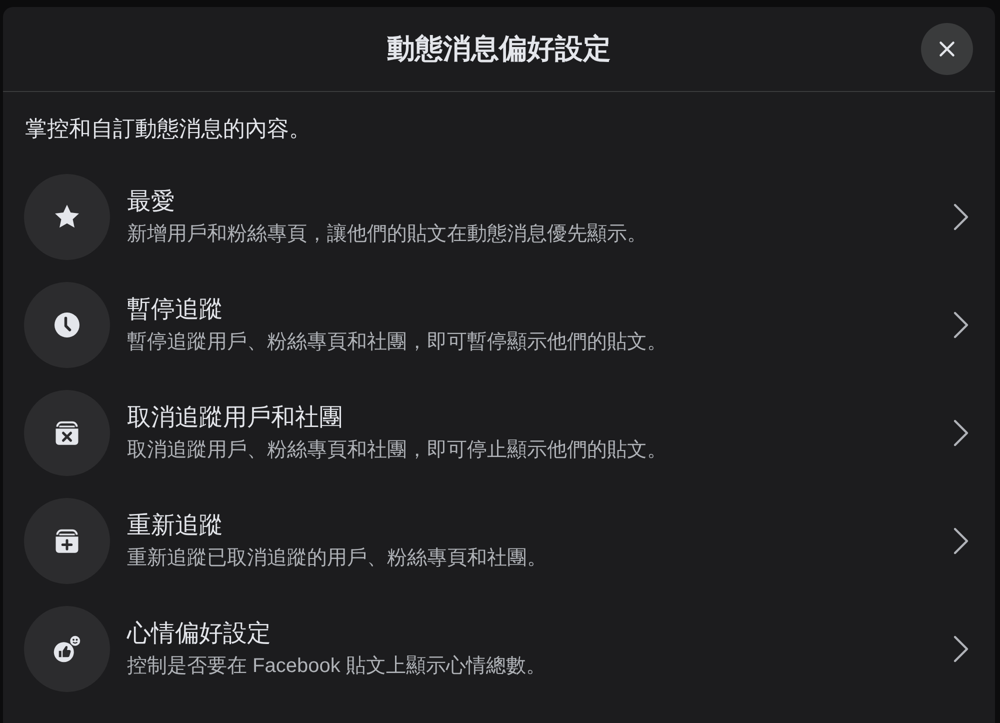  Describe the element at coordinates (387, 234) in the screenshot. I see `option-description: 新增用戶和粉絲專頁，讓他們的貼文在動態消息優先顯示。` at that location.